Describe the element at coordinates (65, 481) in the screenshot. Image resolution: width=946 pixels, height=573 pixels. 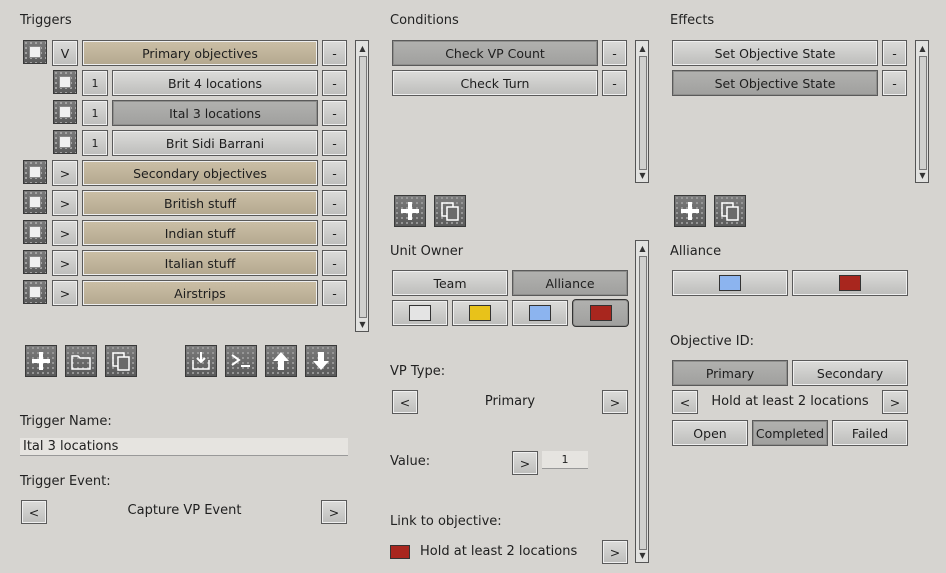
I see `trigger-event-label: Trigger Event:` at that location.